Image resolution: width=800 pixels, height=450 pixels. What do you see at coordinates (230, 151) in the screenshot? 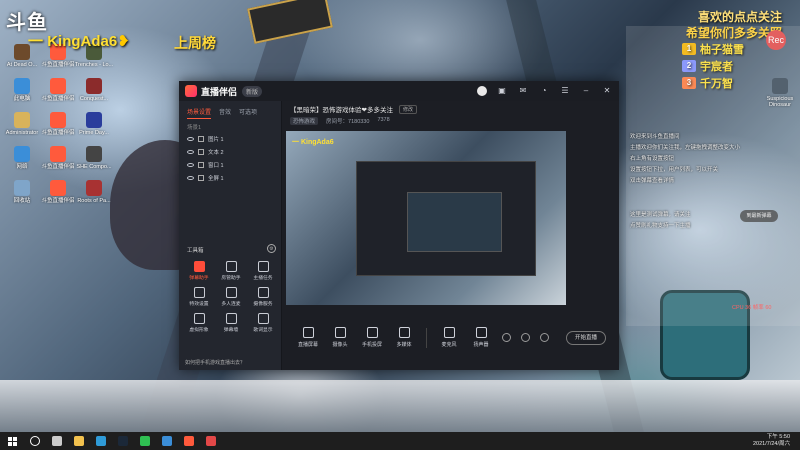
I see `source-item: 文本 2` at bounding box center [230, 151].